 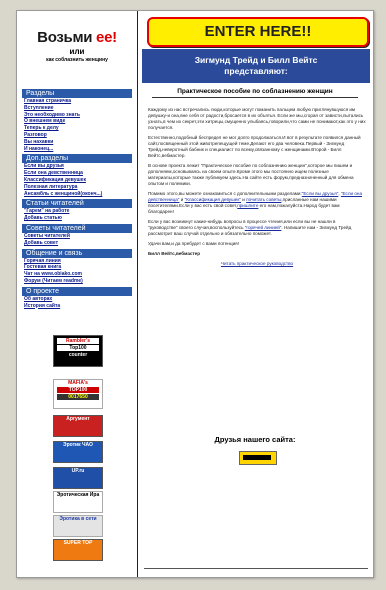 What do you see at coordinates (77, 291) in the screenshot?
I see `nav-section-about: О проекте` at bounding box center [77, 291].